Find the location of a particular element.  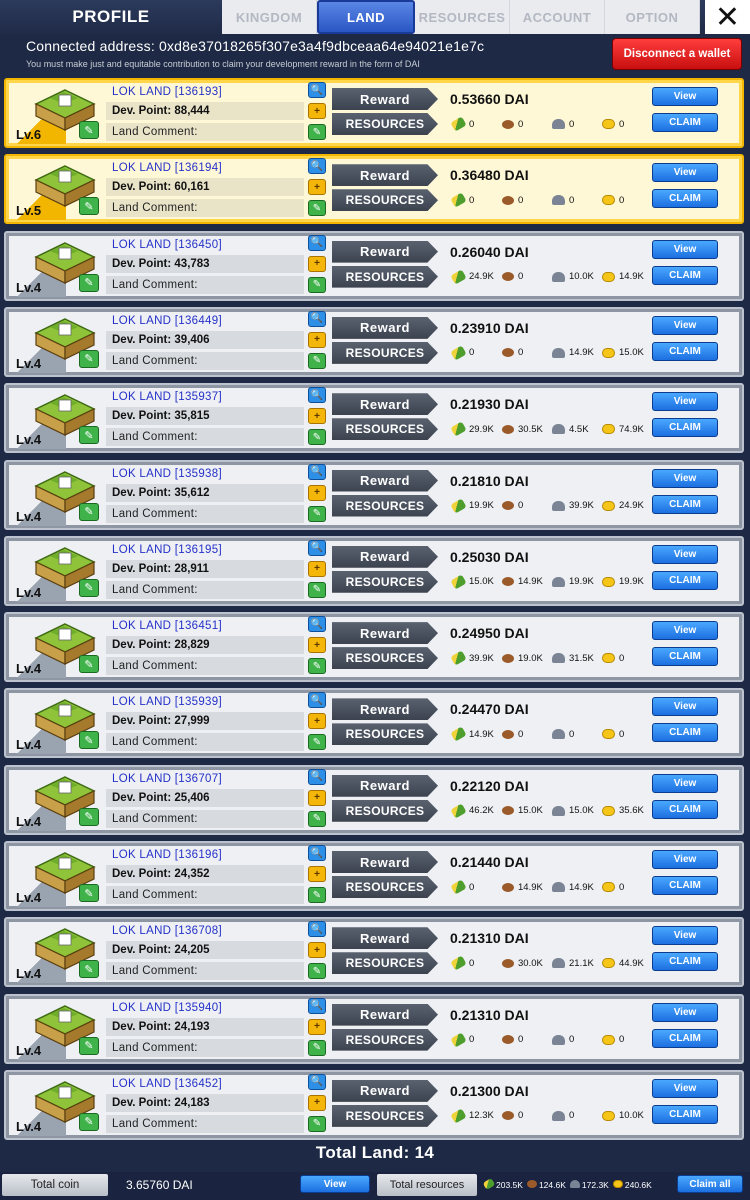

tab-account: ACCOUNT is located at coordinates (557, 17).